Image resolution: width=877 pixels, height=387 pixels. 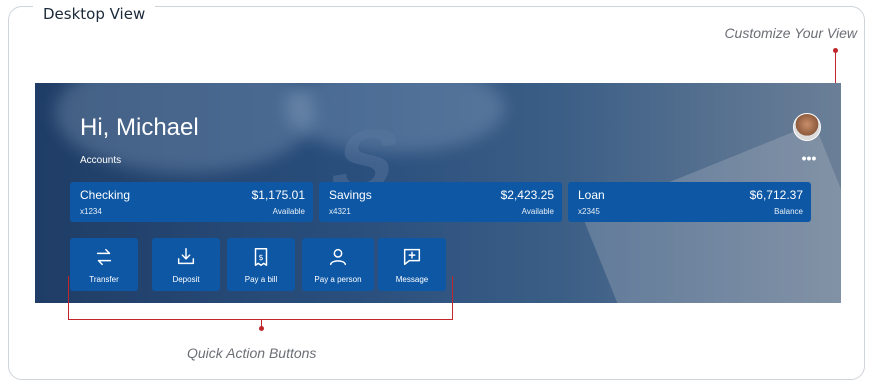 What do you see at coordinates (412, 257) in the screenshot?
I see `message-icon` at bounding box center [412, 257].